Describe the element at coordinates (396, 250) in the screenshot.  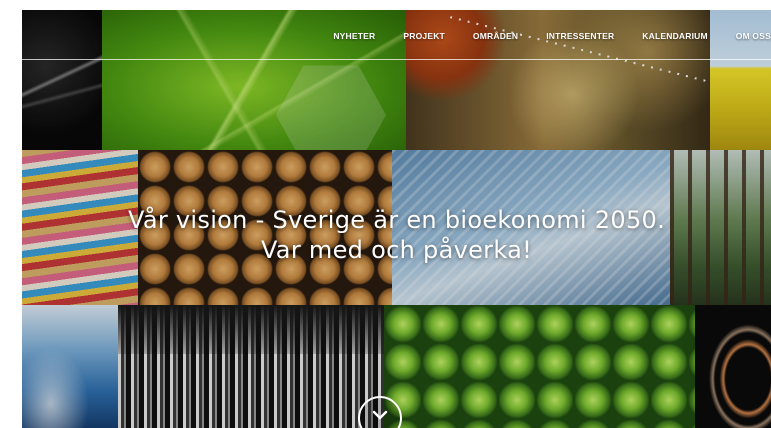
I see `hero-headline-line-2: Var med och påverka!` at that location.